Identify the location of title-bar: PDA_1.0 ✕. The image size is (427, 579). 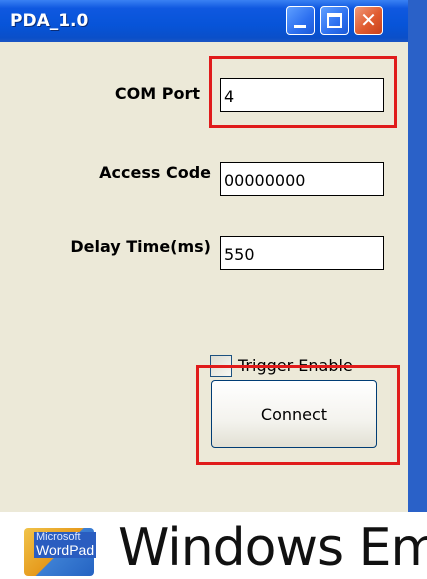
(204, 21).